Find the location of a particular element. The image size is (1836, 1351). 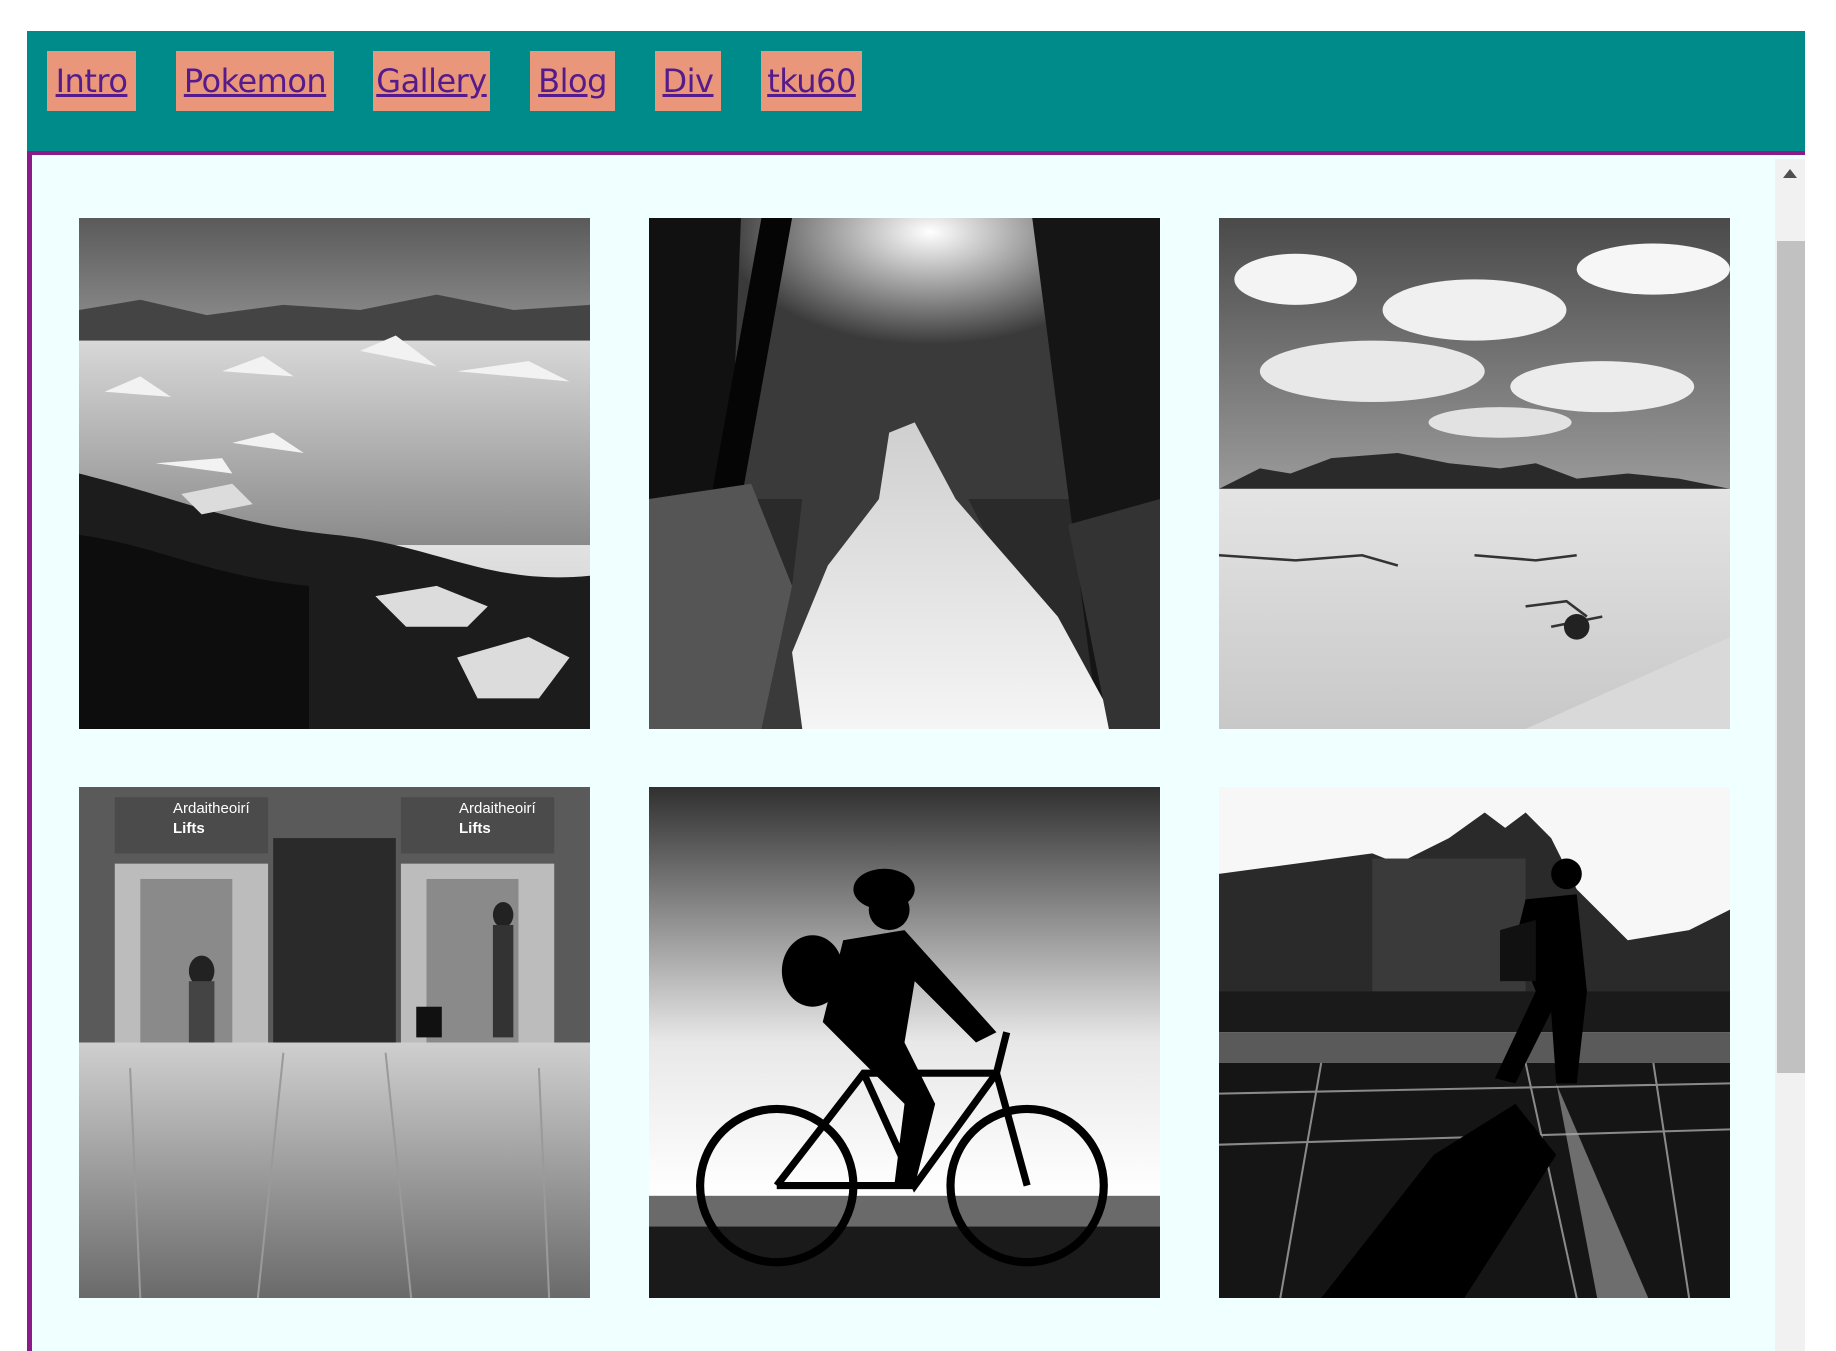

nav-item-tku60: tku60 is located at coordinates (811, 81).